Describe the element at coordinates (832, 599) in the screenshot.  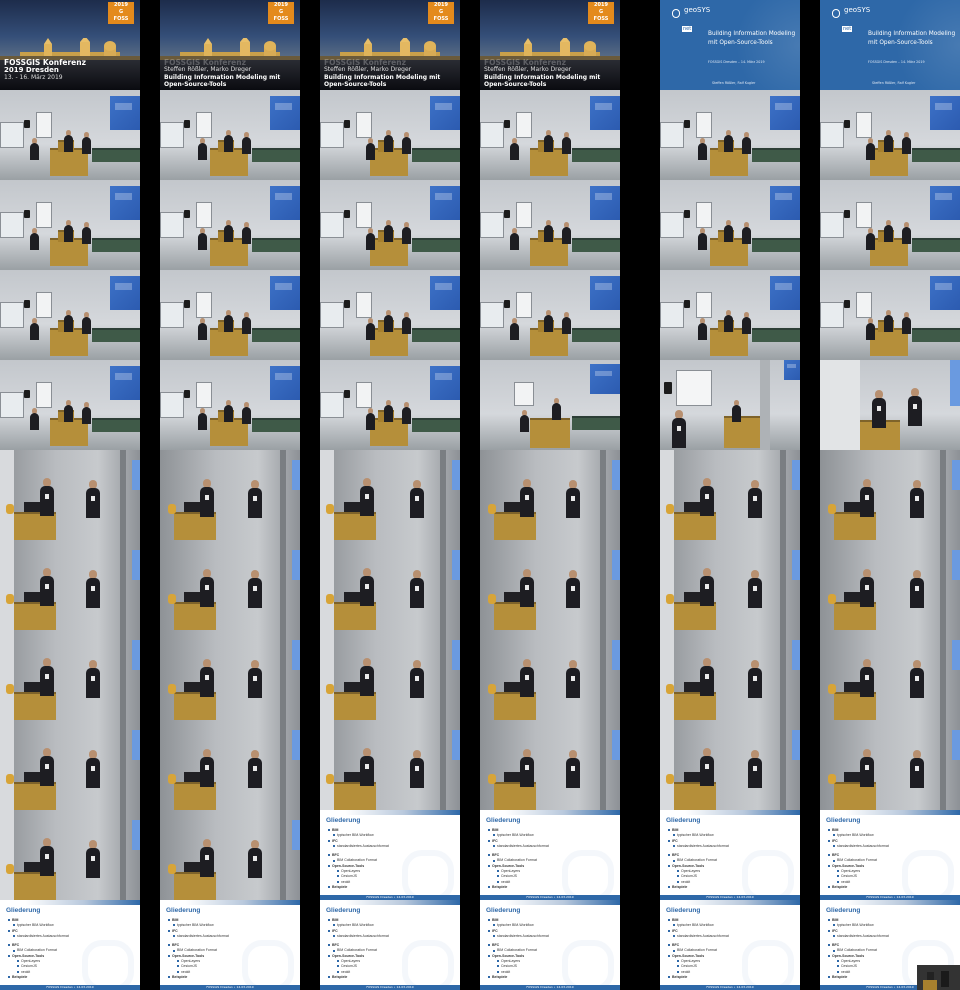
I see `mascot-figure` at that location.